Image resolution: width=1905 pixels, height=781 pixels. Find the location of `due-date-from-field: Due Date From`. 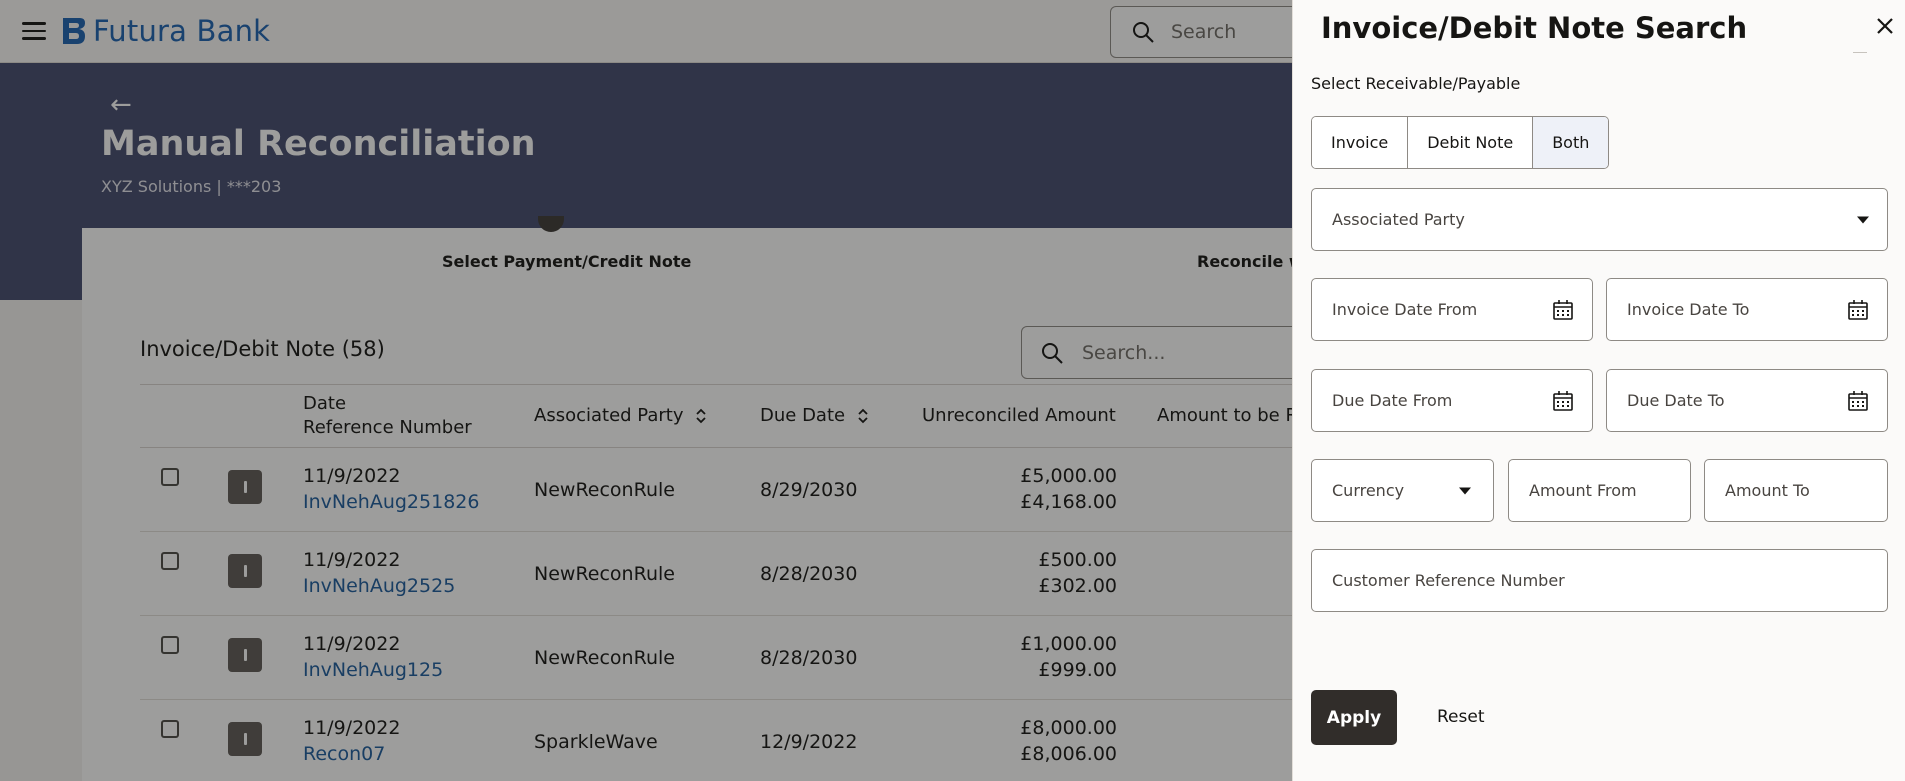

due-date-from-field: Due Date From is located at coordinates (1452, 400).